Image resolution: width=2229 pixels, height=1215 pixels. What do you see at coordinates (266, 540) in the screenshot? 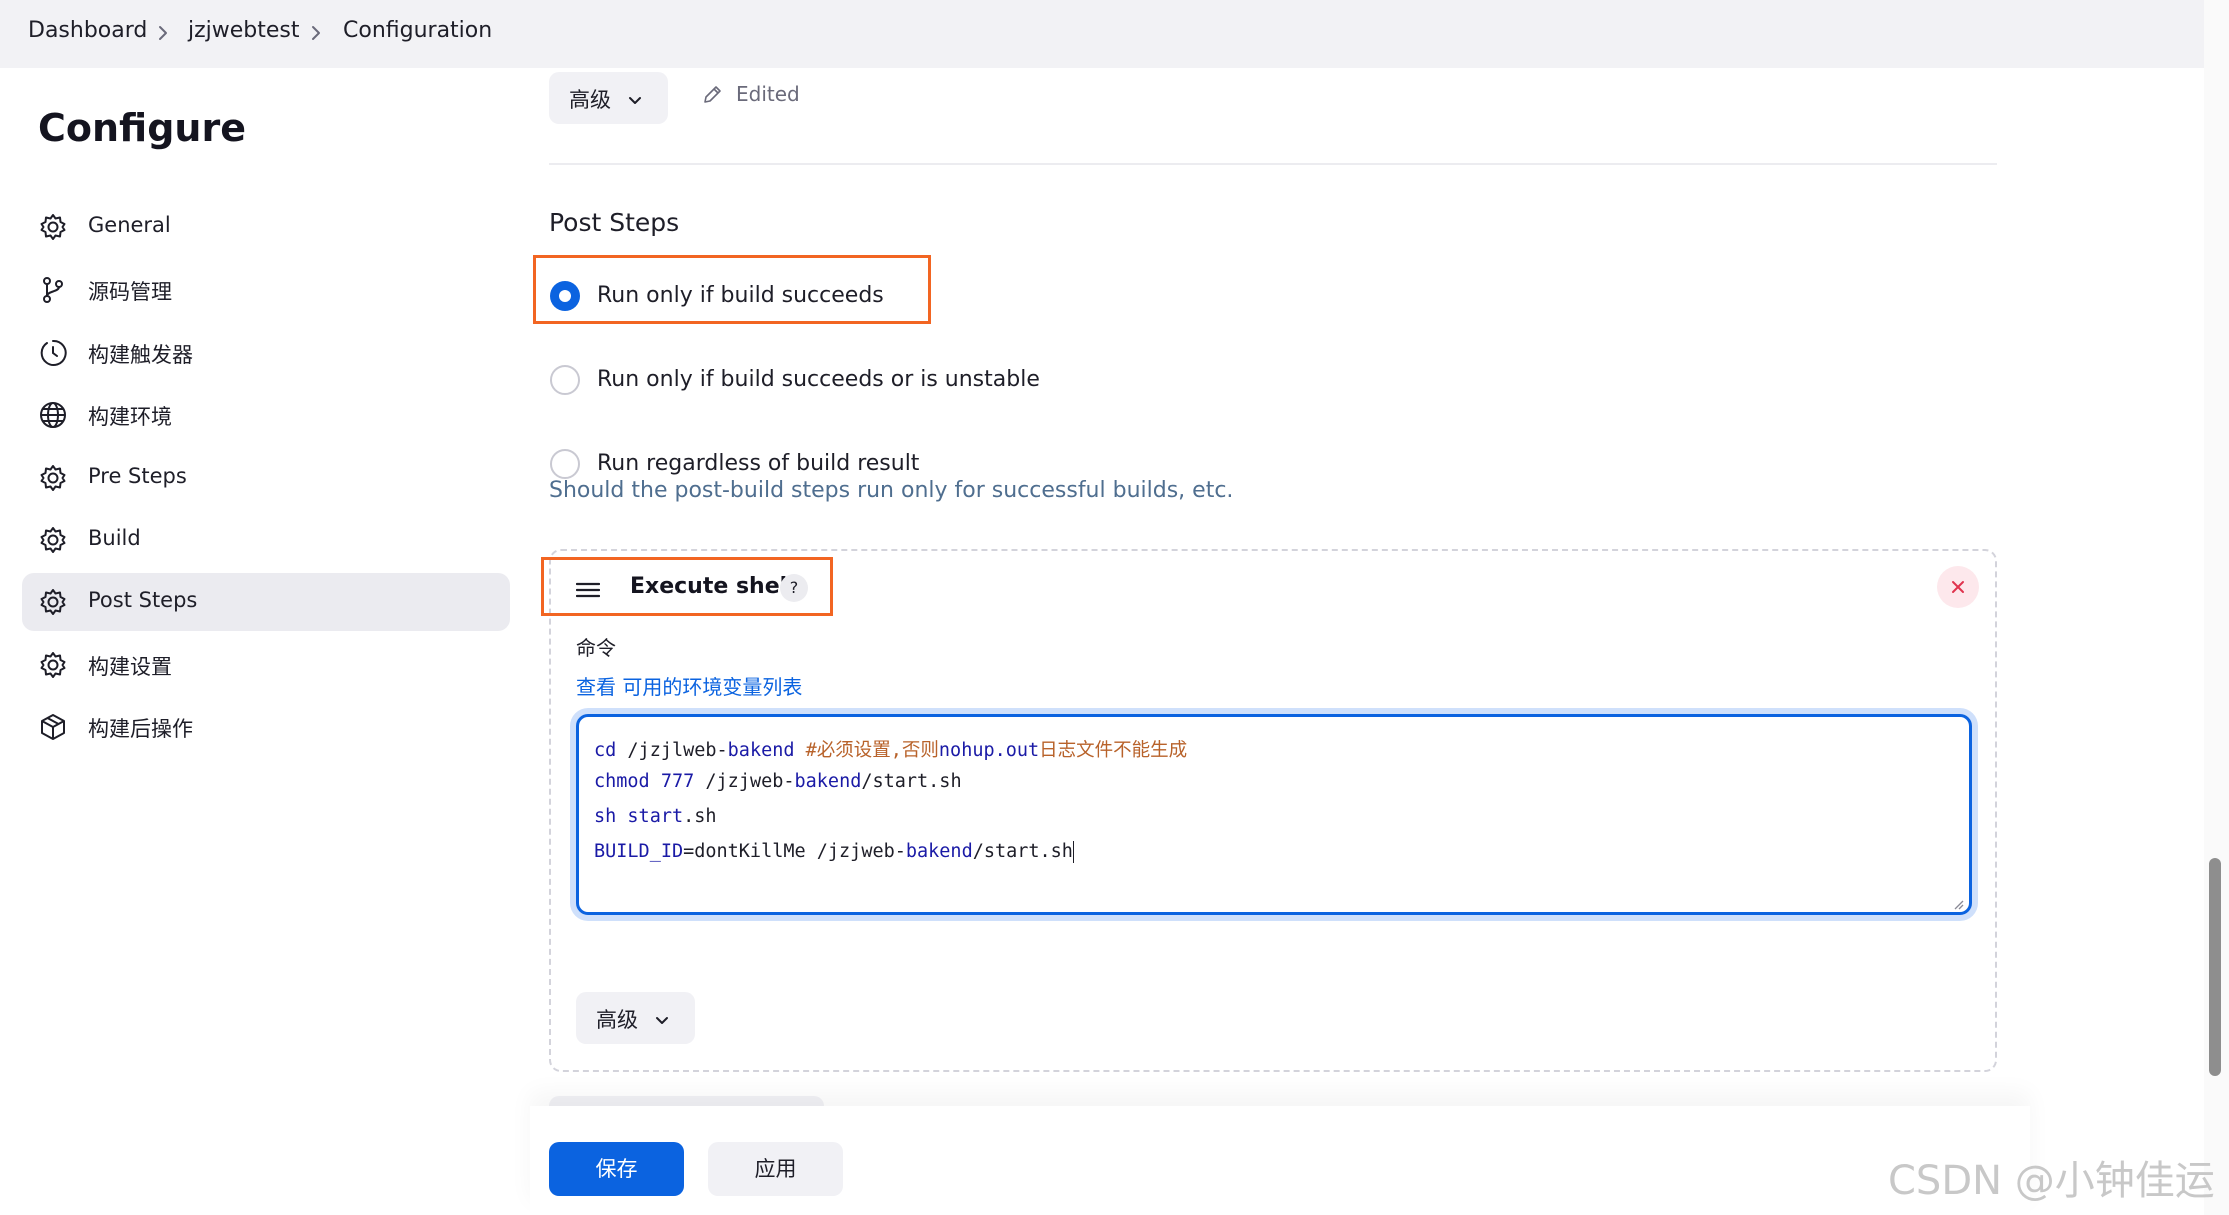
I see `sidebar-item-build: Build` at bounding box center [266, 540].